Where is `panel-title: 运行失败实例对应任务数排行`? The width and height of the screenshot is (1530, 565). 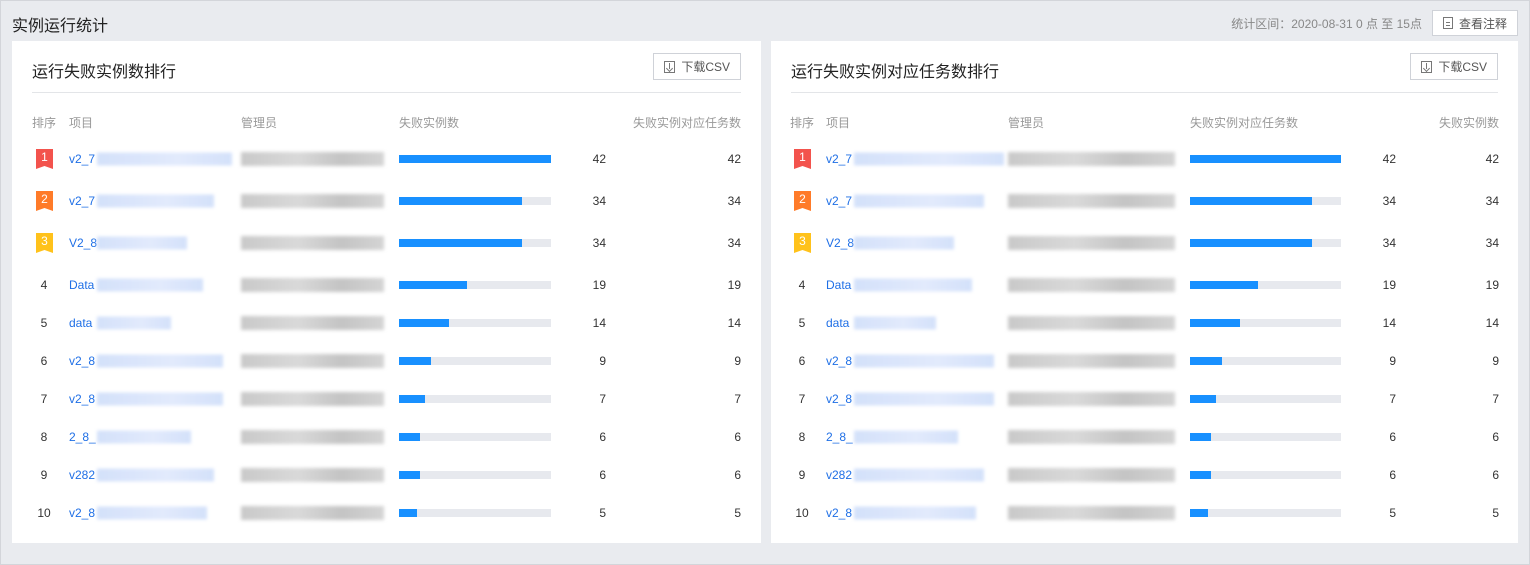 panel-title: 运行失败实例对应任务数排行 is located at coordinates (895, 72).